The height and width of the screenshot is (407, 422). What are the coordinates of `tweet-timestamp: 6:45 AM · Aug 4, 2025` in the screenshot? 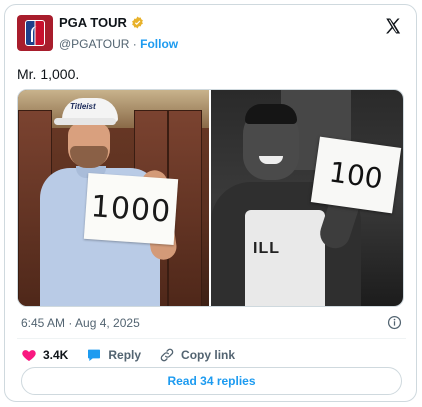 It's located at (80, 323).